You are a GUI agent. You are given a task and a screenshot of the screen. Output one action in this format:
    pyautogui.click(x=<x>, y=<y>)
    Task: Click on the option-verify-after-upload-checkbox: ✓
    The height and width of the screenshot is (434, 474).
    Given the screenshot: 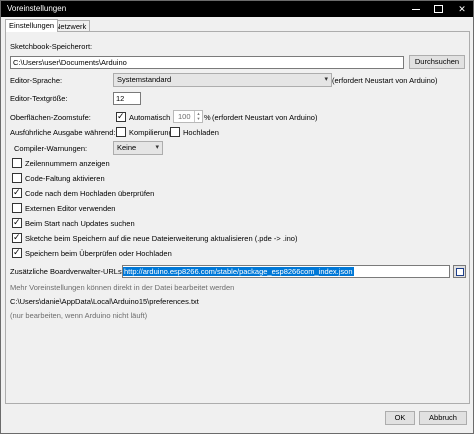 What is the action you would take?
    pyautogui.click(x=17, y=192)
    